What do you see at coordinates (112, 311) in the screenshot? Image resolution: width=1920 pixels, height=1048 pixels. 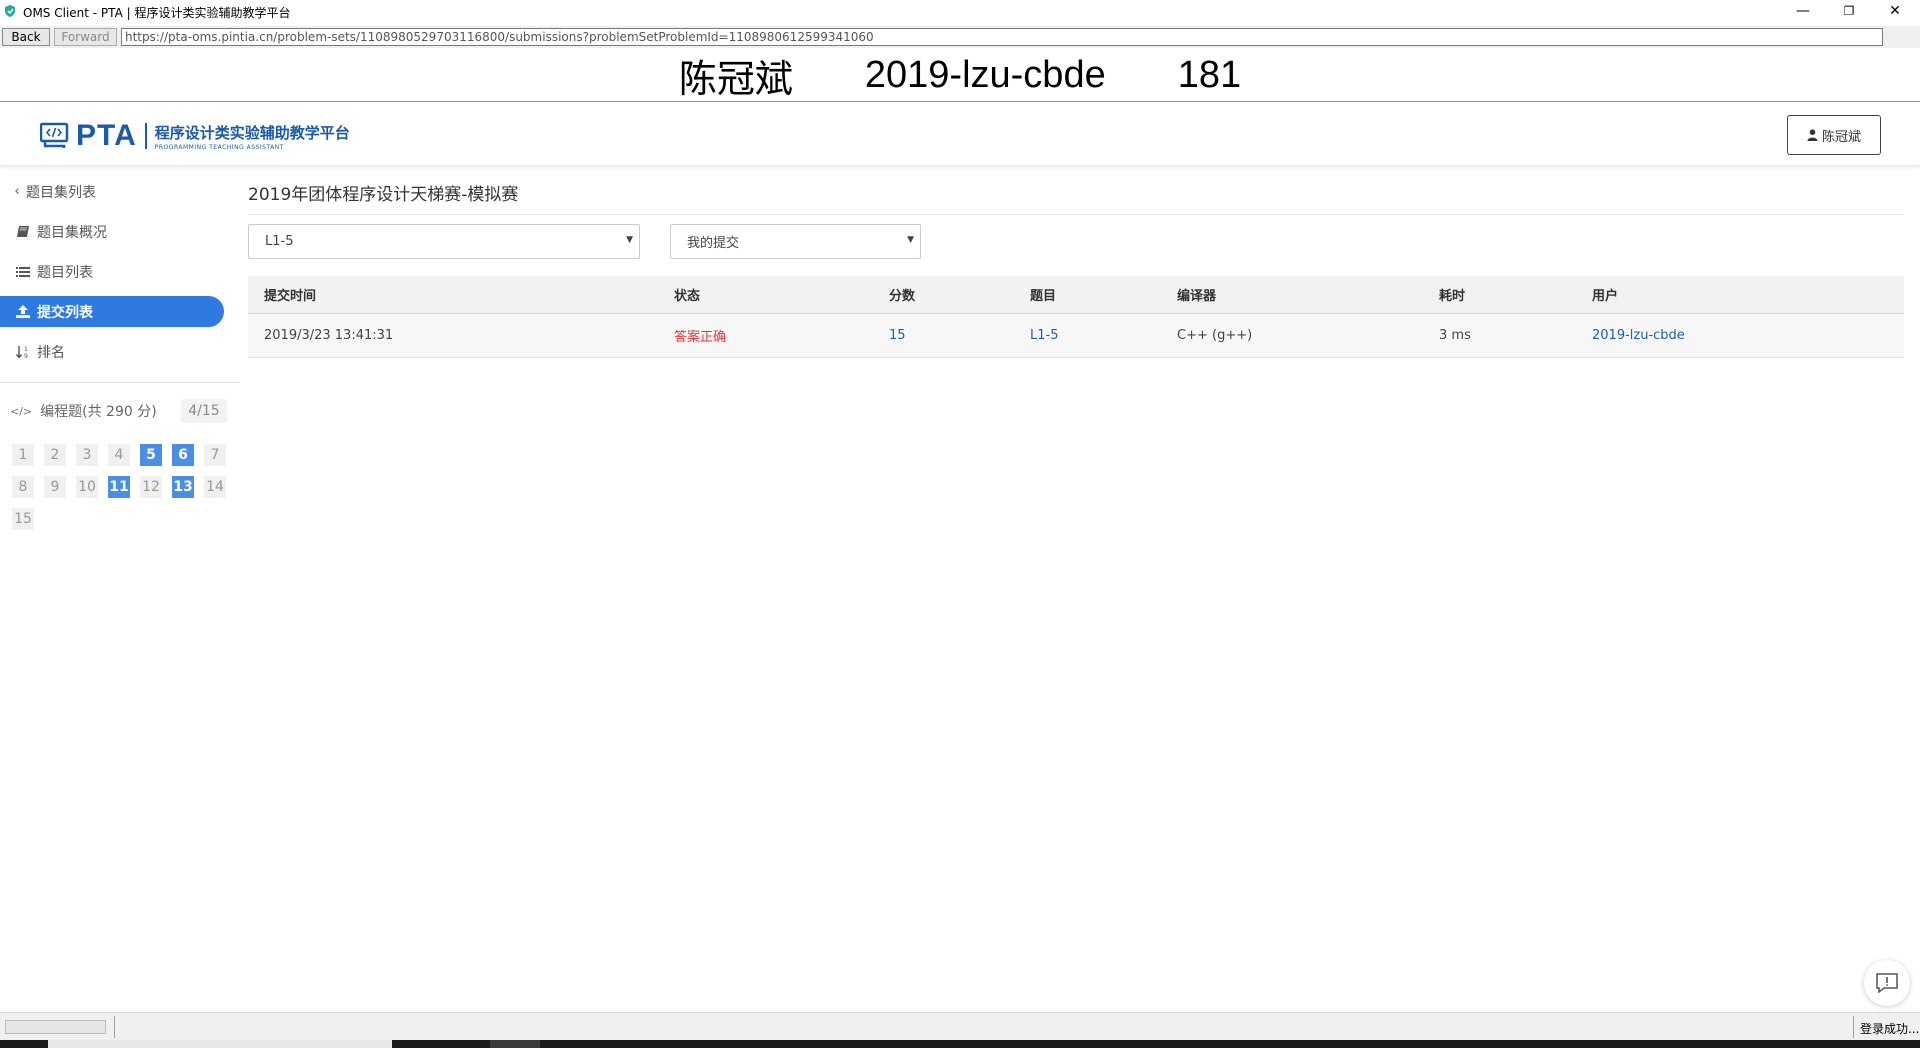 I see `sidebar-item-submissions: 提交列表` at bounding box center [112, 311].